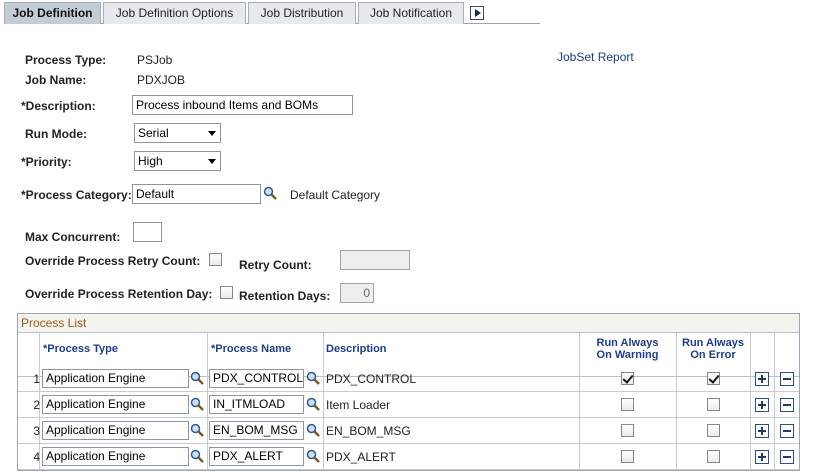 This screenshot has width=816, height=476. What do you see at coordinates (335, 195) in the screenshot?
I see `process-category-description: Default Category` at bounding box center [335, 195].